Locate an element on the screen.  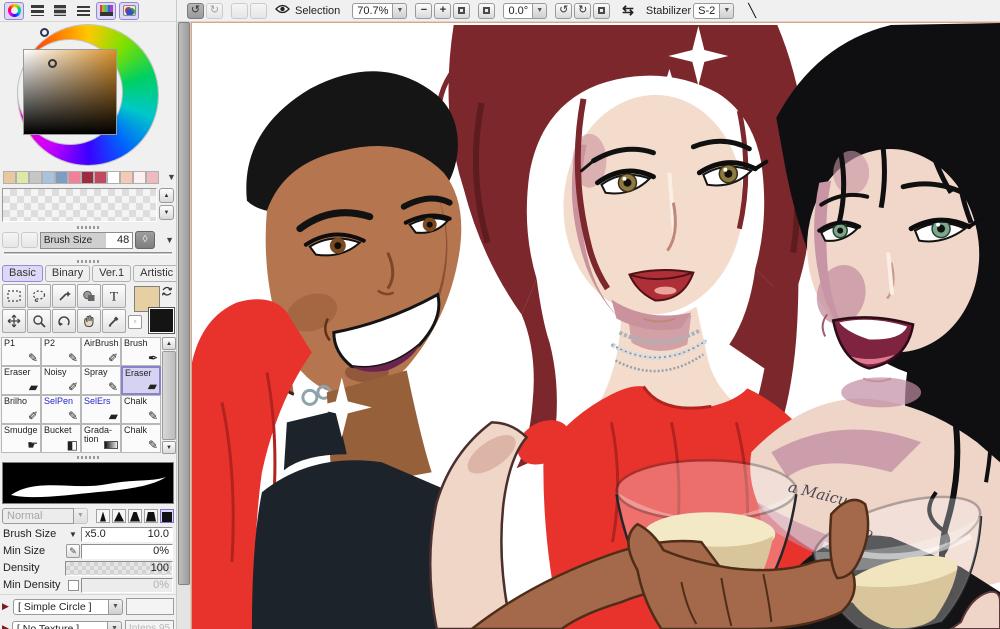
stabilizer-dropdown-arrow-icon: ▼ is located at coordinates (727, 10).